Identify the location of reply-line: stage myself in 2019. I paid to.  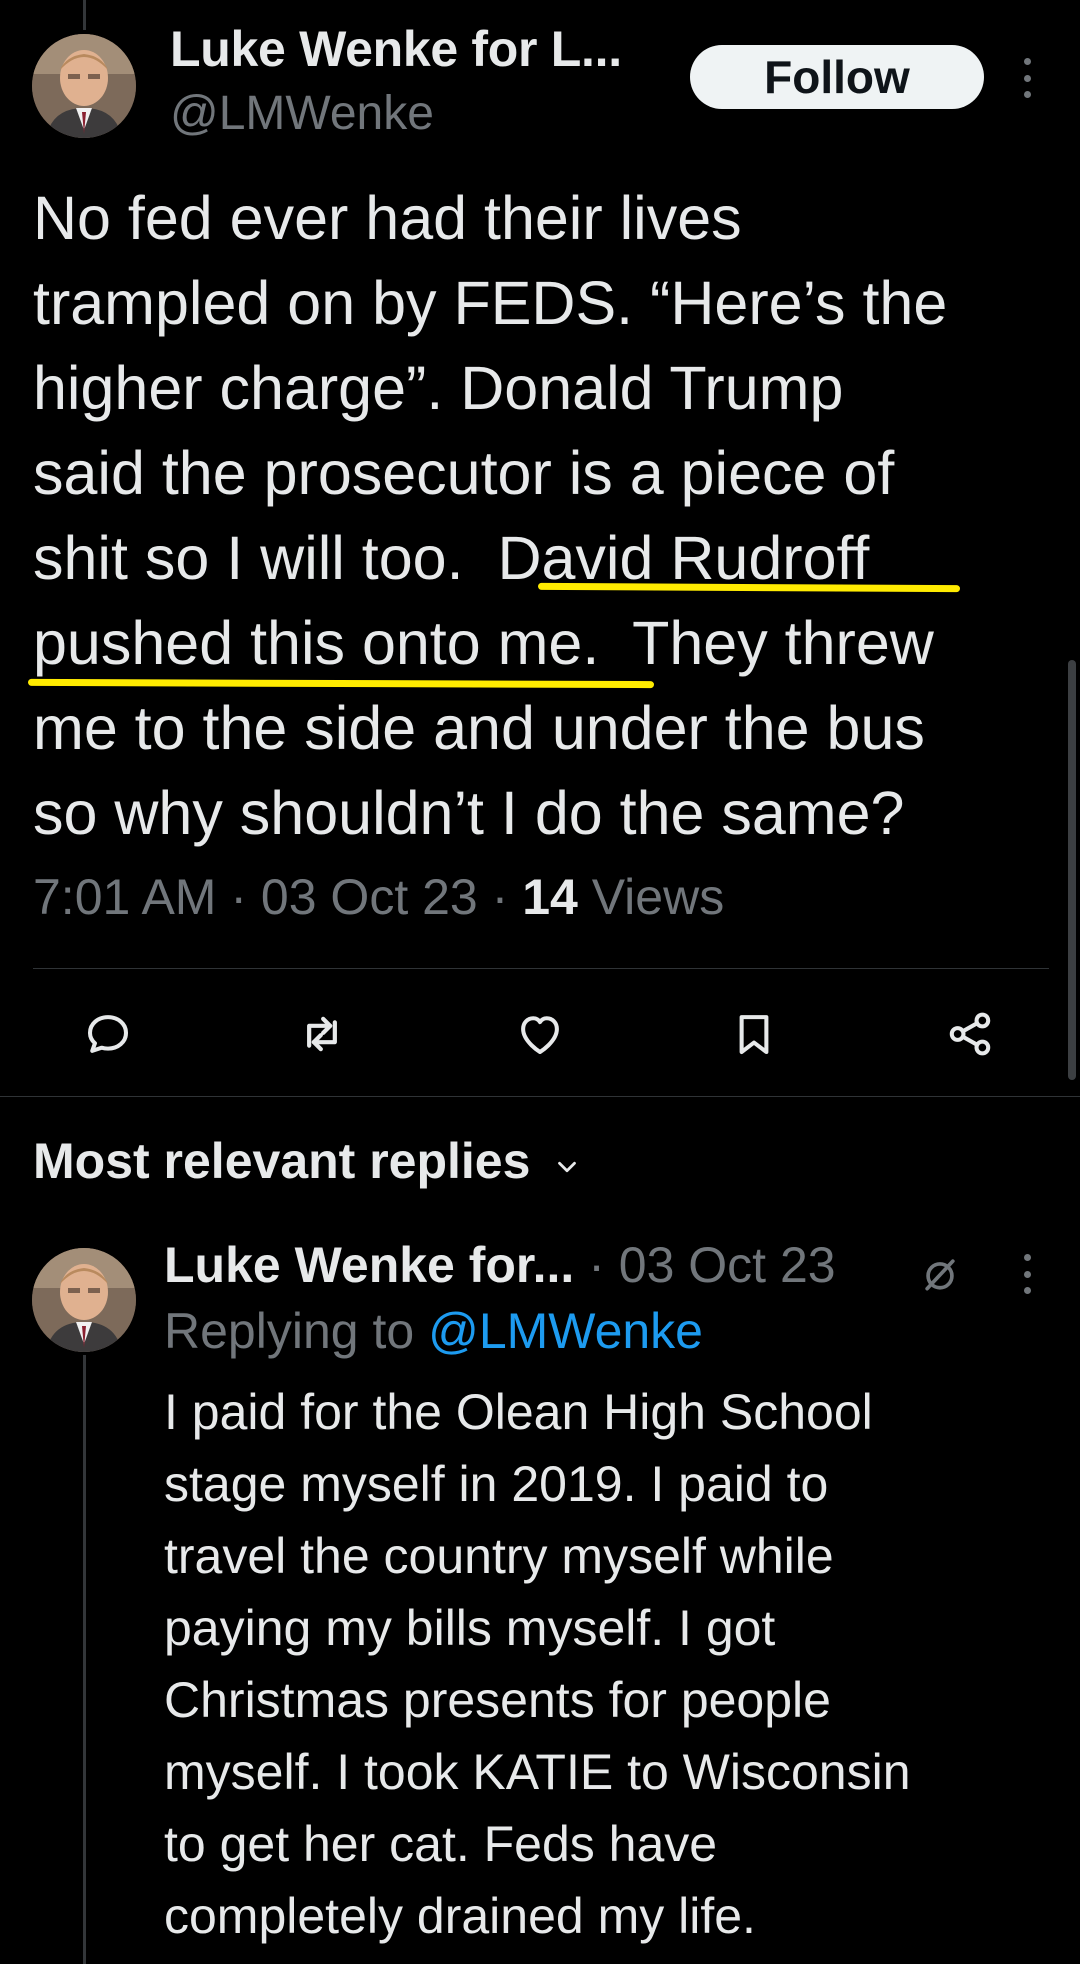
(496, 1484).